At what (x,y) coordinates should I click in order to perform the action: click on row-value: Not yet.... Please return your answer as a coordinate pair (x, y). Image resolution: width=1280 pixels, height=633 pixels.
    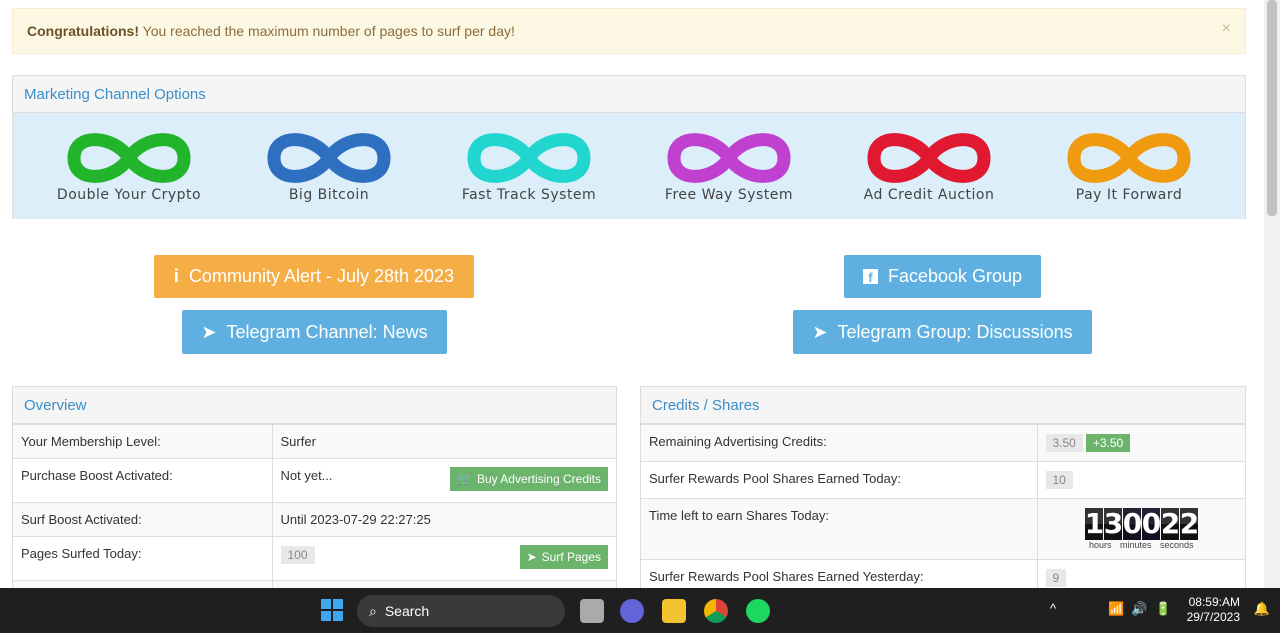
    Looking at the image, I should click on (306, 475).